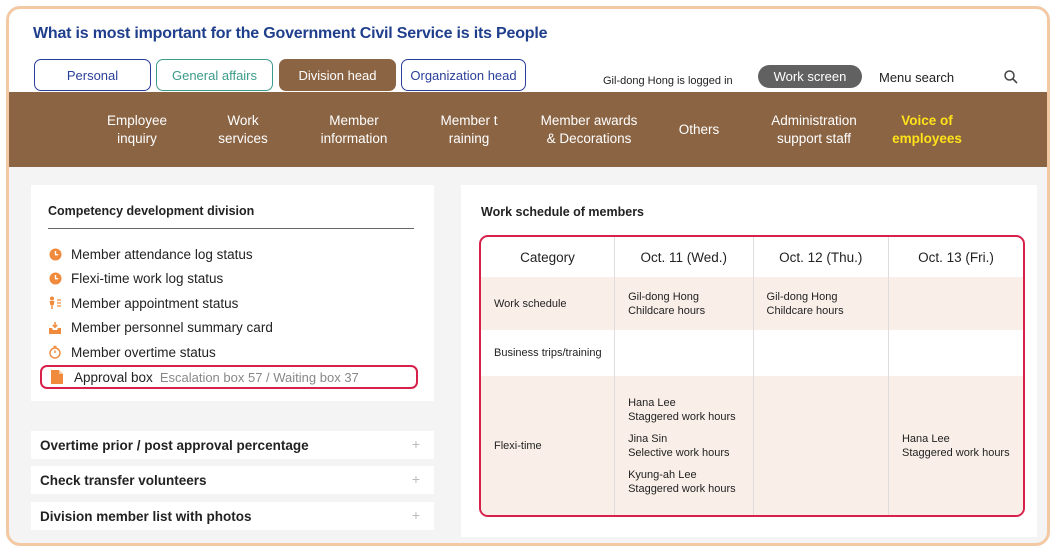  Describe the element at coordinates (548, 445) in the screenshot. I see `row-label-flexi-time: Flexi-time` at that location.